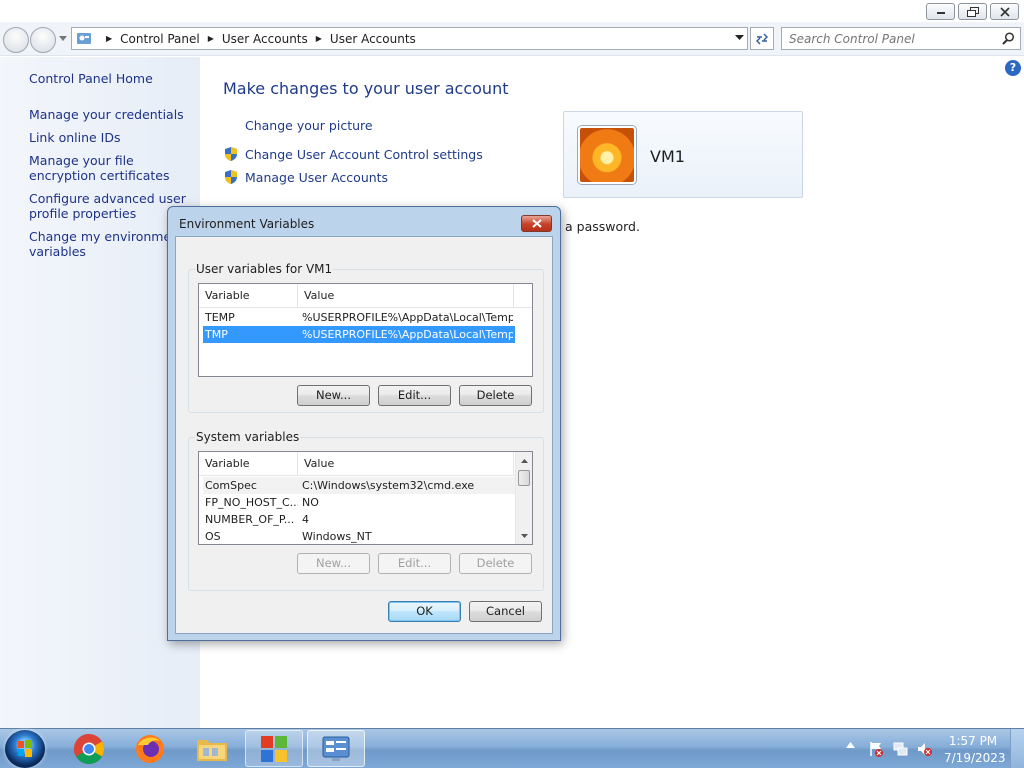  I want to click on variable-value: C:\Windows\system32\cmd.exe, so click(388, 485).